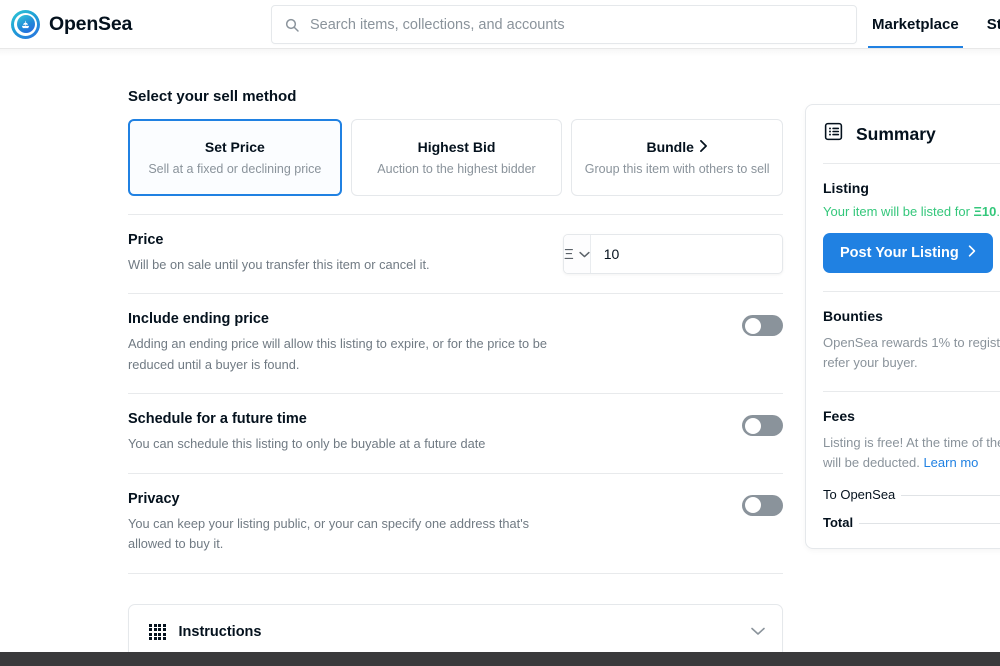 The height and width of the screenshot is (666, 1000). What do you see at coordinates (833, 134) in the screenshot?
I see `list-document-icon` at bounding box center [833, 134].